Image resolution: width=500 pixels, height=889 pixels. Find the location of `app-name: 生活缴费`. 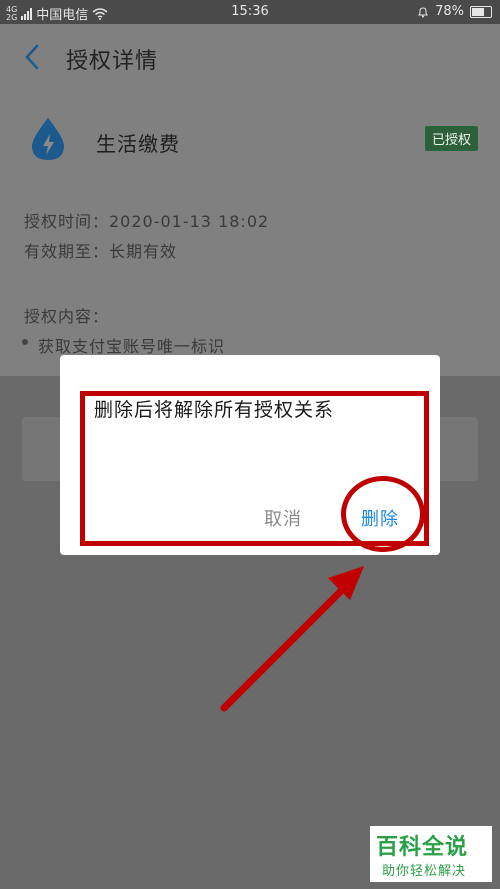

app-name: 生活缴费 is located at coordinates (138, 144).